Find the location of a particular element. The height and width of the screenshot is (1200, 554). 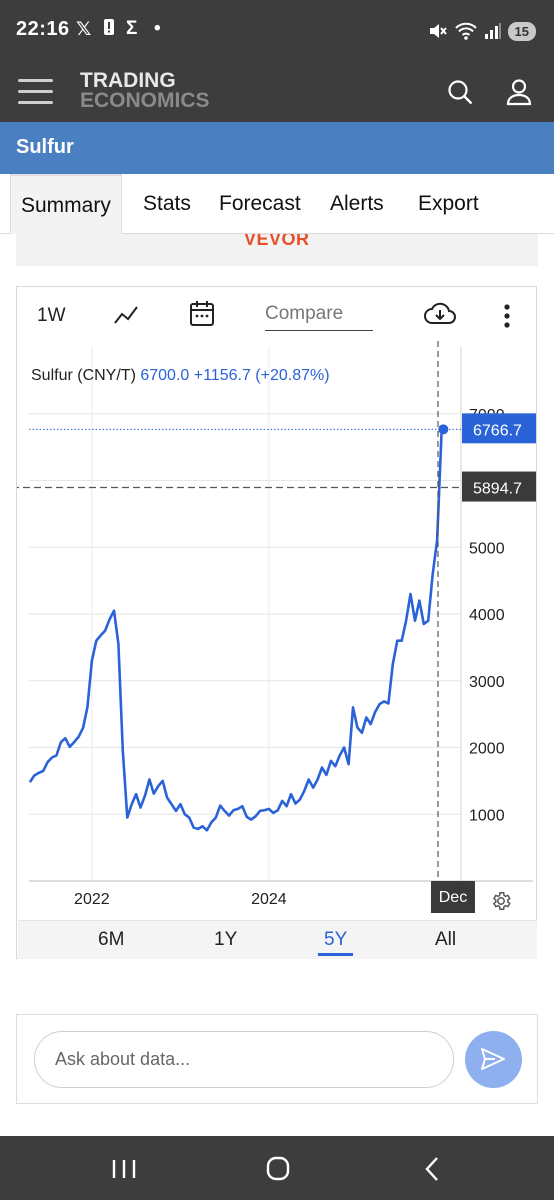

range-1y: 1Y is located at coordinates (225, 940).